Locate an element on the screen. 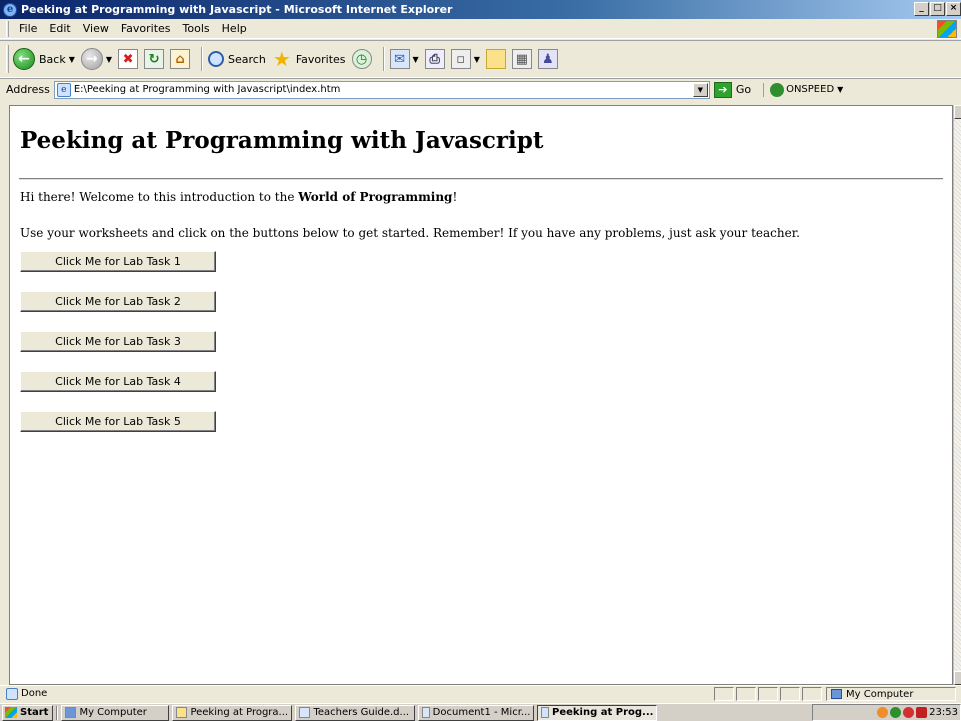  start-label: Start is located at coordinates (34, 712).